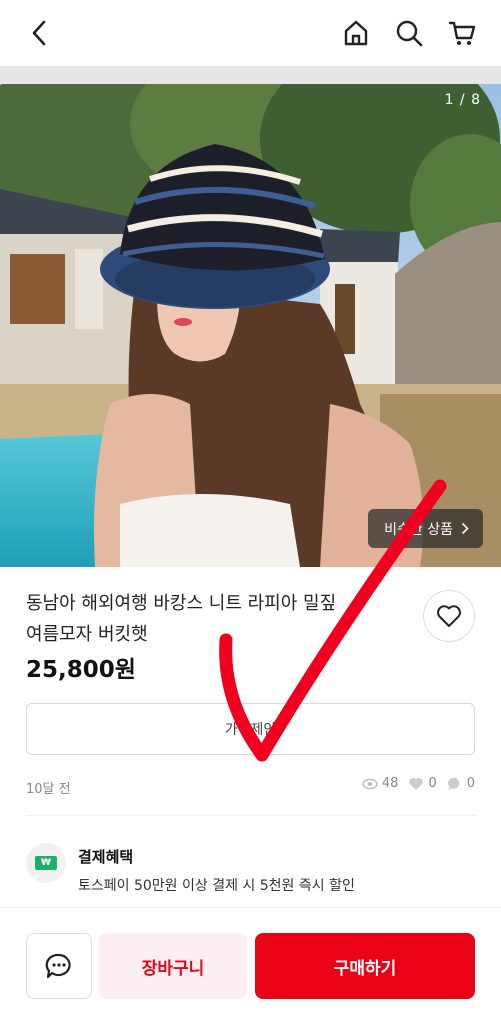 This screenshot has width=501, height=1024. What do you see at coordinates (87, 634) in the screenshot?
I see `product-title-line-2: 여름모자 버킷햇` at bounding box center [87, 634].